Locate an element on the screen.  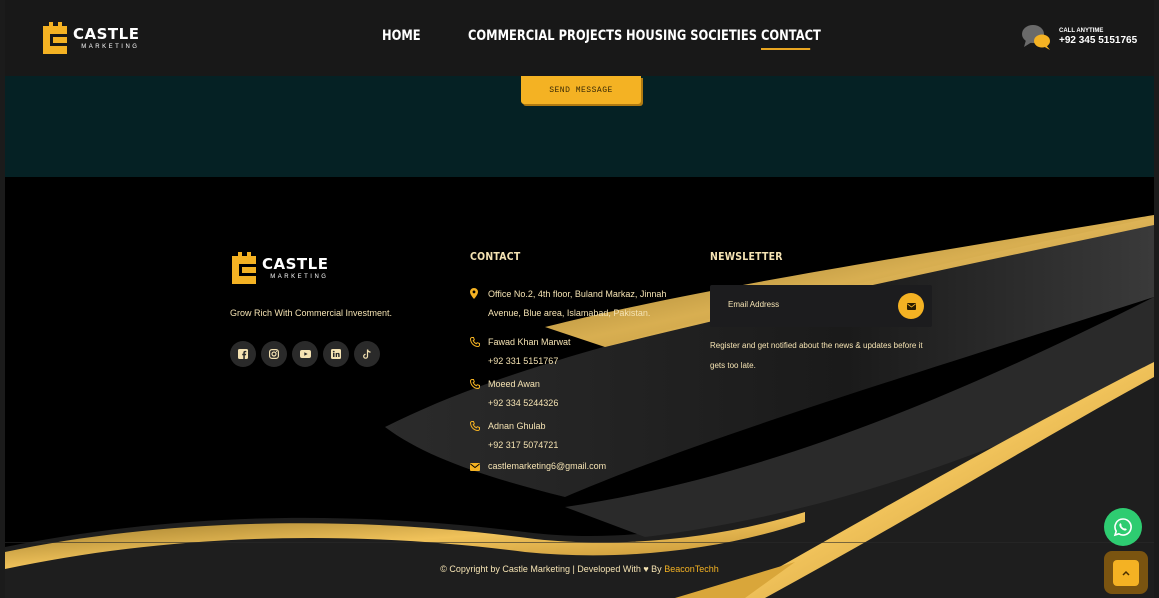
instagram-link is located at coordinates (274, 354).